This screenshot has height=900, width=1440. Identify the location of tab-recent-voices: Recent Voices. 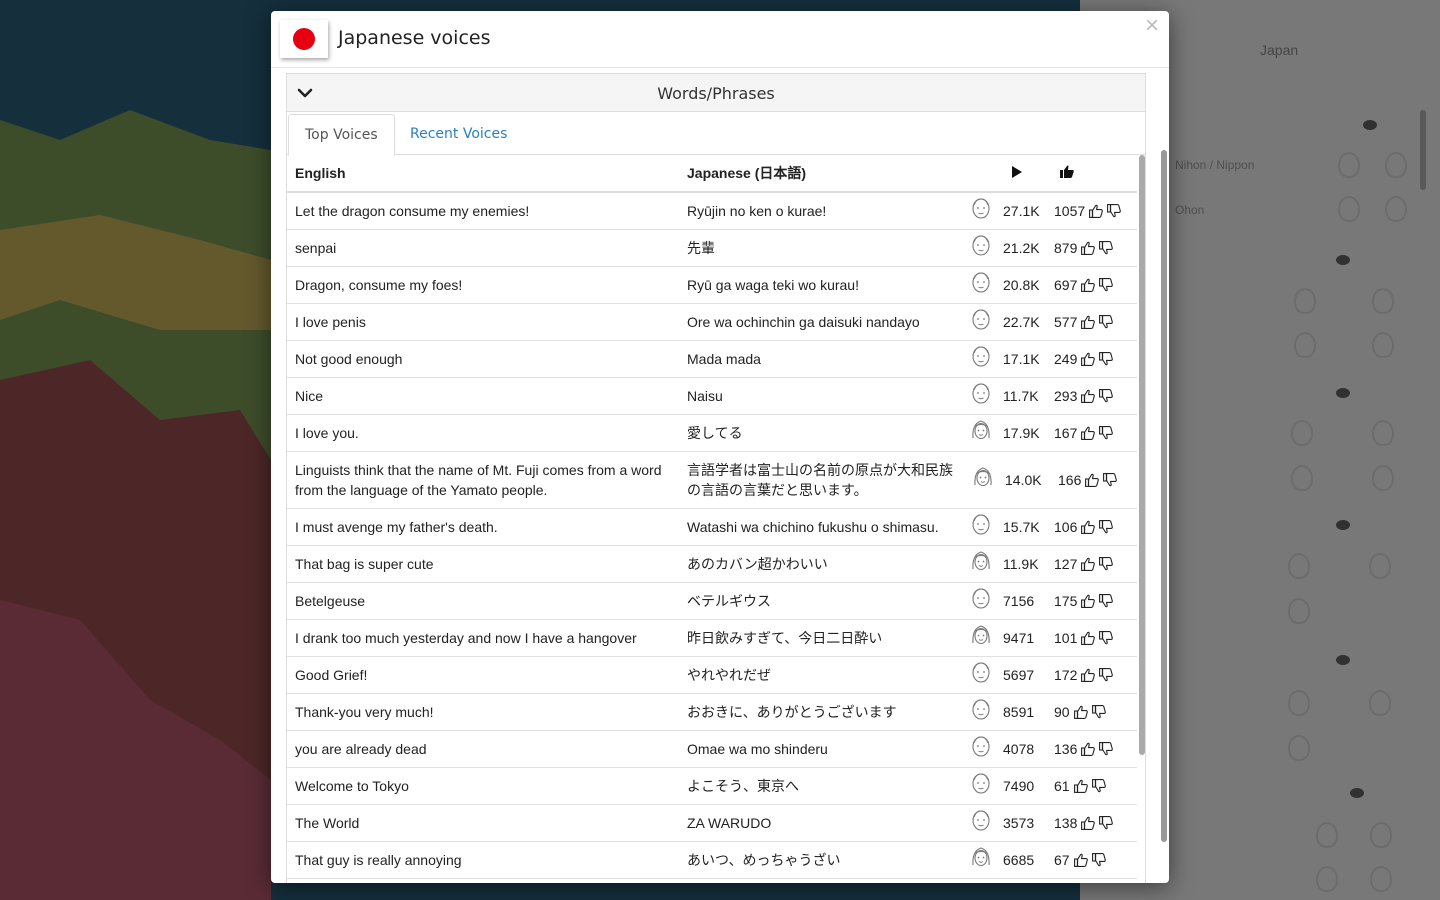
(458, 135).